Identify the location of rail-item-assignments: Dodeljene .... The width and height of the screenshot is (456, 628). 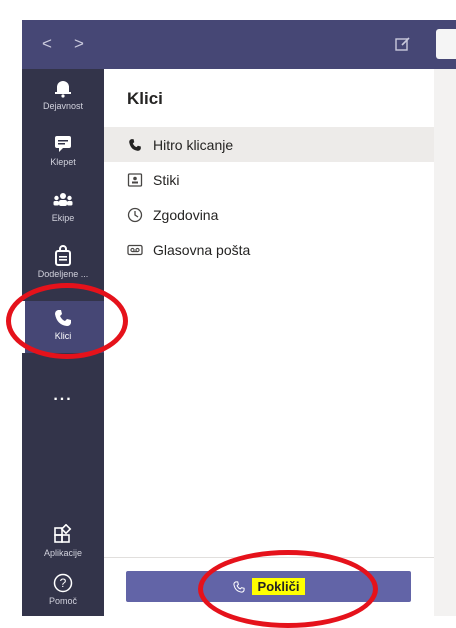
(63, 271).